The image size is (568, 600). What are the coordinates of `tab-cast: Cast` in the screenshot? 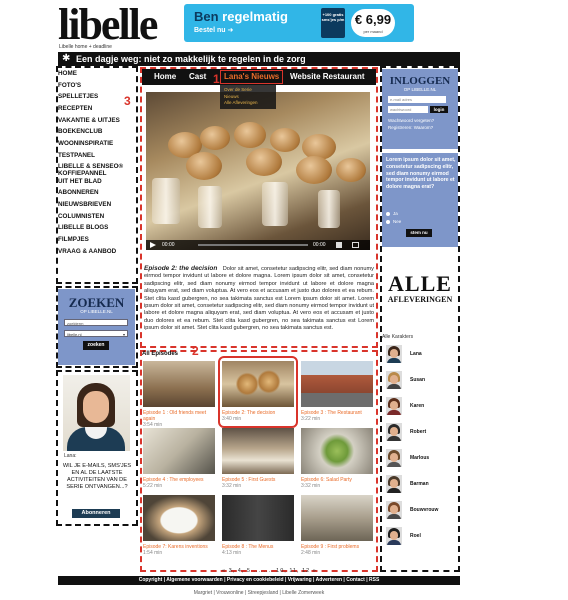 It's located at (197, 77).